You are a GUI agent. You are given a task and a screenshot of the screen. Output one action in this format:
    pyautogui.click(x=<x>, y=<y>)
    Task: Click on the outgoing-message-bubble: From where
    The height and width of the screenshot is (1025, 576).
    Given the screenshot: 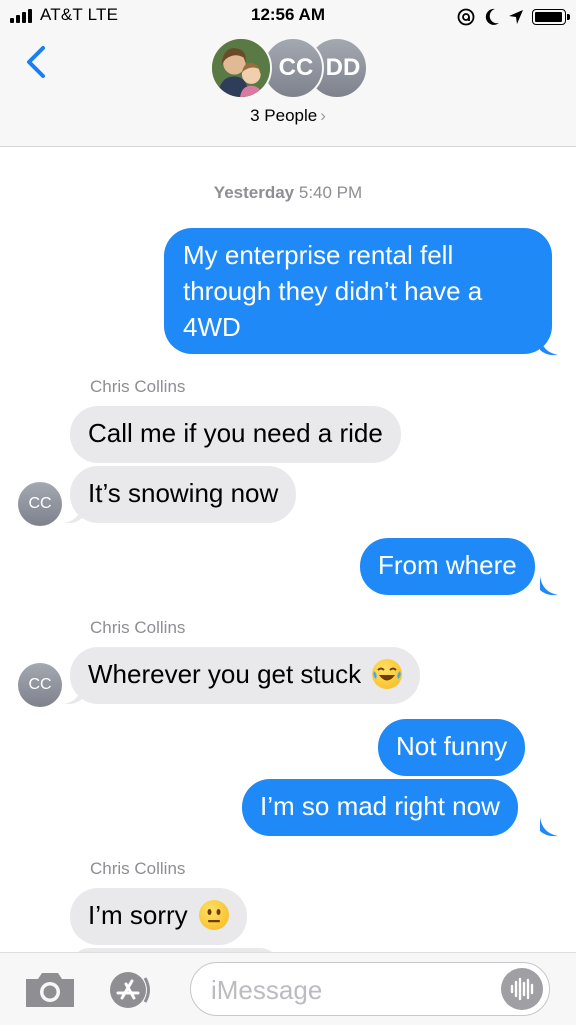 What is the action you would take?
    pyautogui.click(x=447, y=566)
    